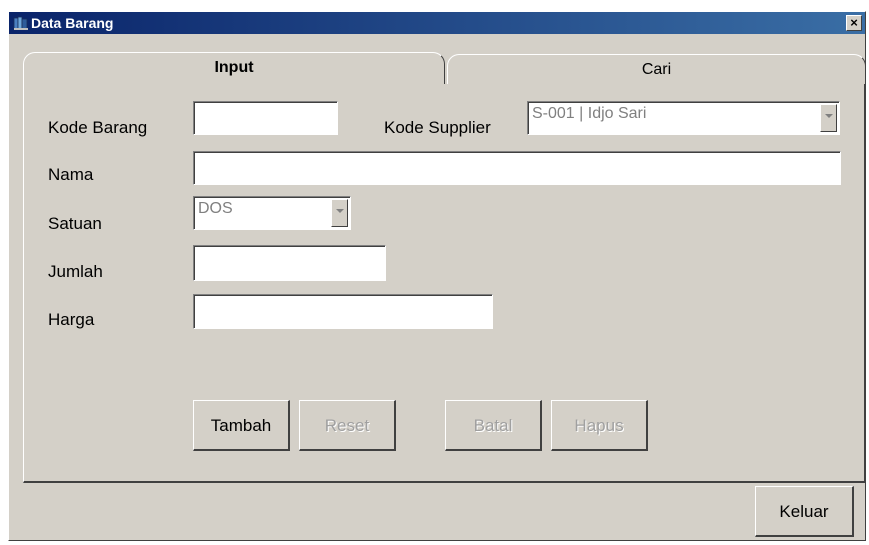 Image resolution: width=869 pixels, height=545 pixels. What do you see at coordinates (289, 263) in the screenshot?
I see `jumlah-input` at bounding box center [289, 263].